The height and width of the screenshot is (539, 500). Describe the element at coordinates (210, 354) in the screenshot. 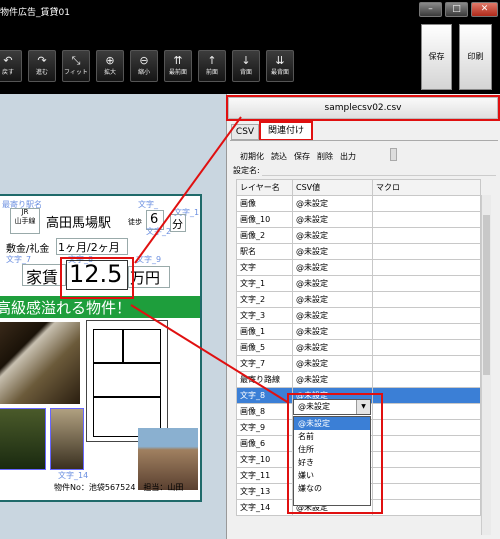

I see `arrow-to-dropdown` at that location.